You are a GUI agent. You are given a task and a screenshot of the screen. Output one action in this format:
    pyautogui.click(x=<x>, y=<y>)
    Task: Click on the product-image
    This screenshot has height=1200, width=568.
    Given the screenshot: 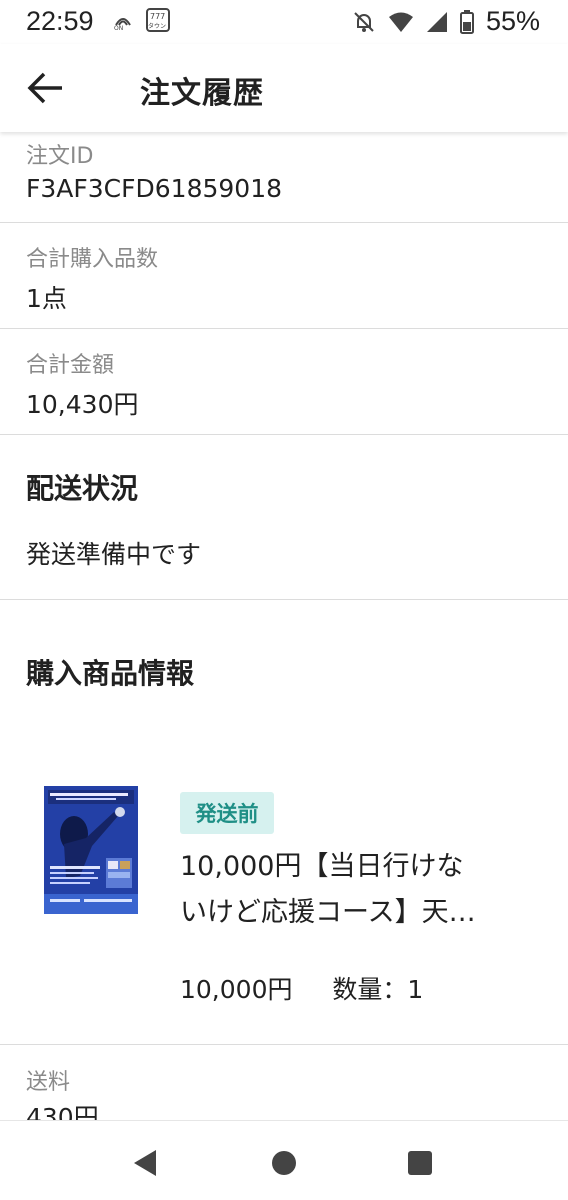 What is the action you would take?
    pyautogui.click(x=91, y=850)
    